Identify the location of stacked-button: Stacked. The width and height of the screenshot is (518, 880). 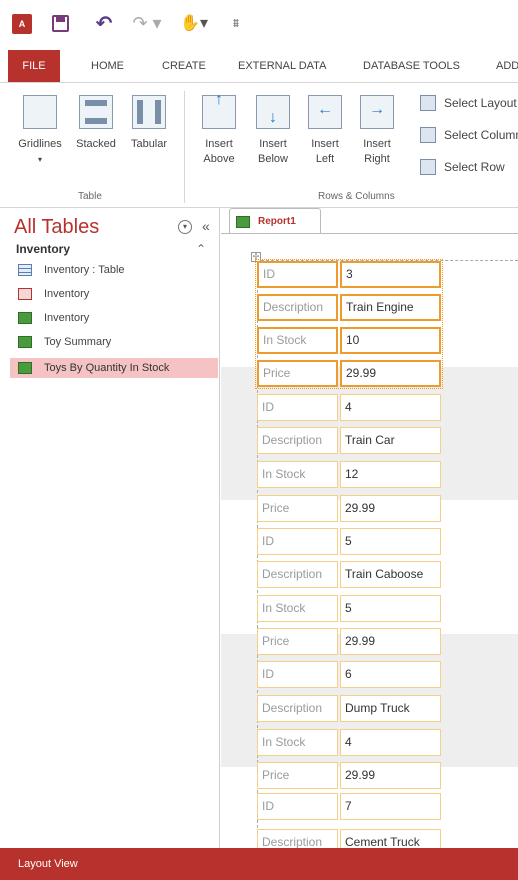
(96, 123).